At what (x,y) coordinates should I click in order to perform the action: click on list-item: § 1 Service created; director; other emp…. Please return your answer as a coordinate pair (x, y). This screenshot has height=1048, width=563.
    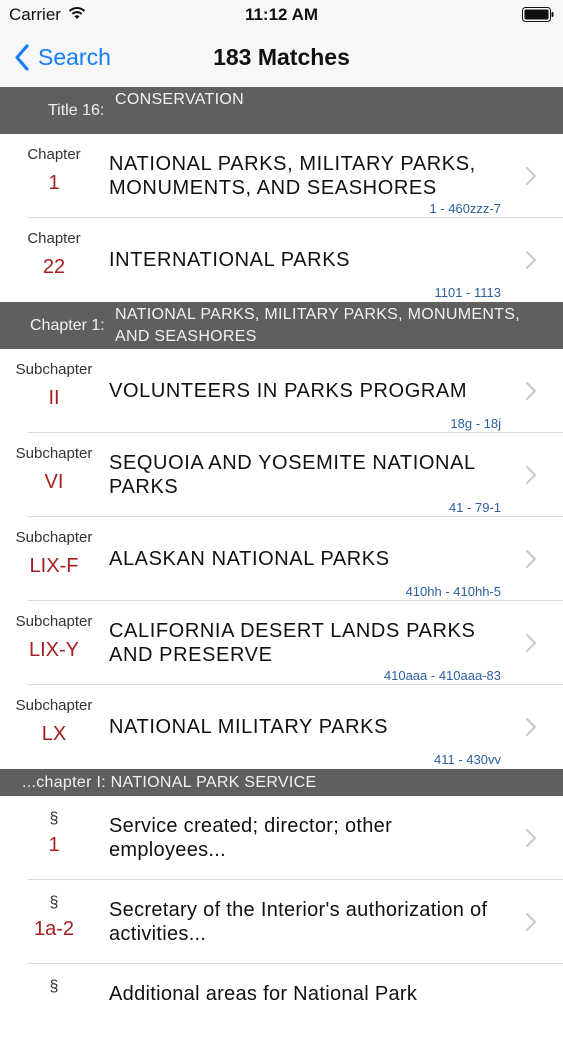
    Looking at the image, I should click on (281, 838).